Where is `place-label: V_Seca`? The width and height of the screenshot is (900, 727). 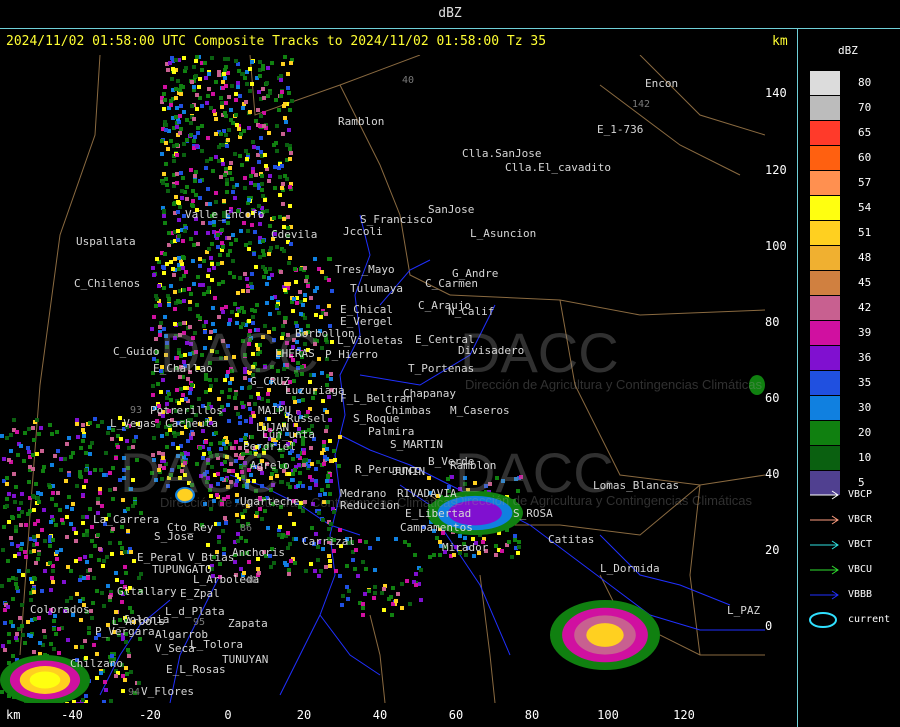 place-label: V_Seca is located at coordinates (175, 648).